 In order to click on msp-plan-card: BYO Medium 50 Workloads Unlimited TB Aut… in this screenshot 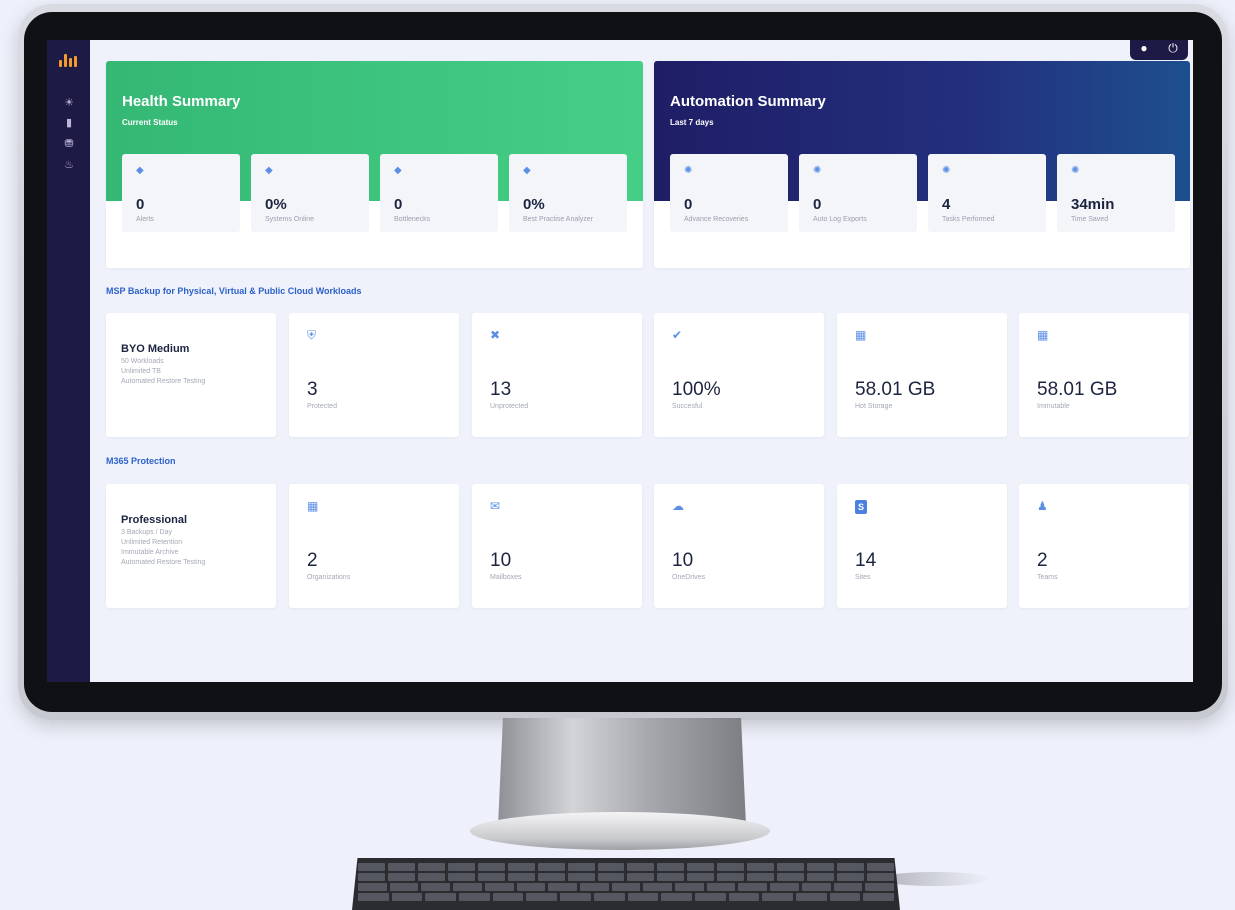, I will do `click(191, 375)`.